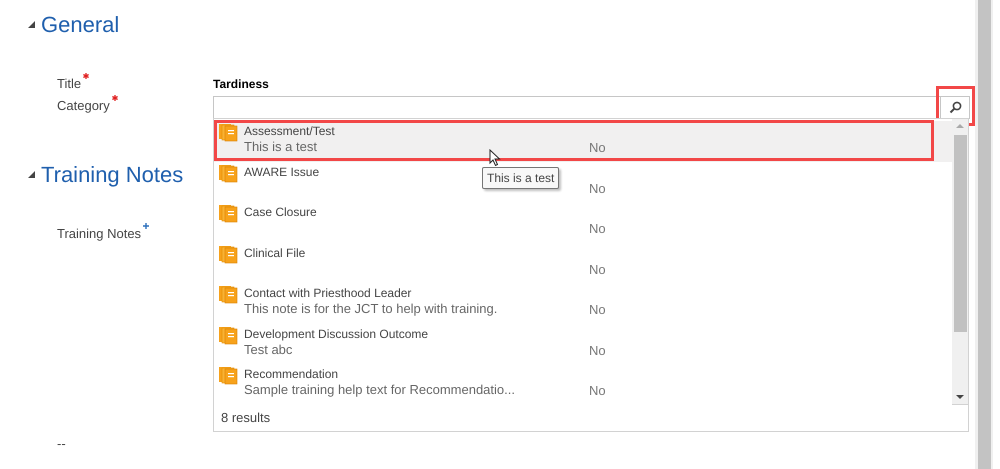 The width and height of the screenshot is (1000, 469). What do you see at coordinates (112, 174) in the screenshot?
I see `section-heading: Training Notes` at bounding box center [112, 174].